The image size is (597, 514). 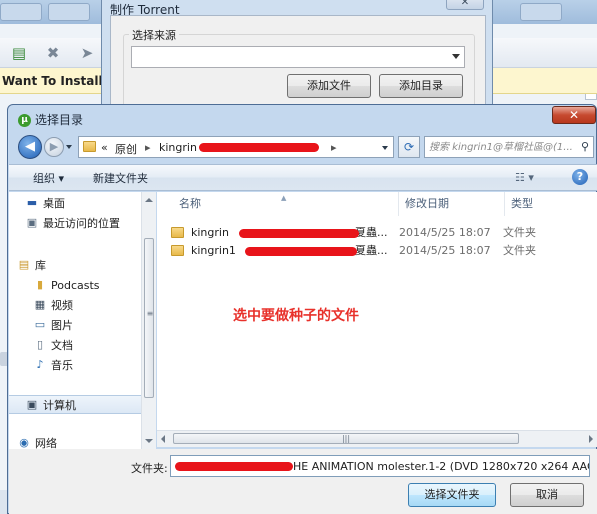 I want to click on help-icon: ?, so click(x=580, y=177).